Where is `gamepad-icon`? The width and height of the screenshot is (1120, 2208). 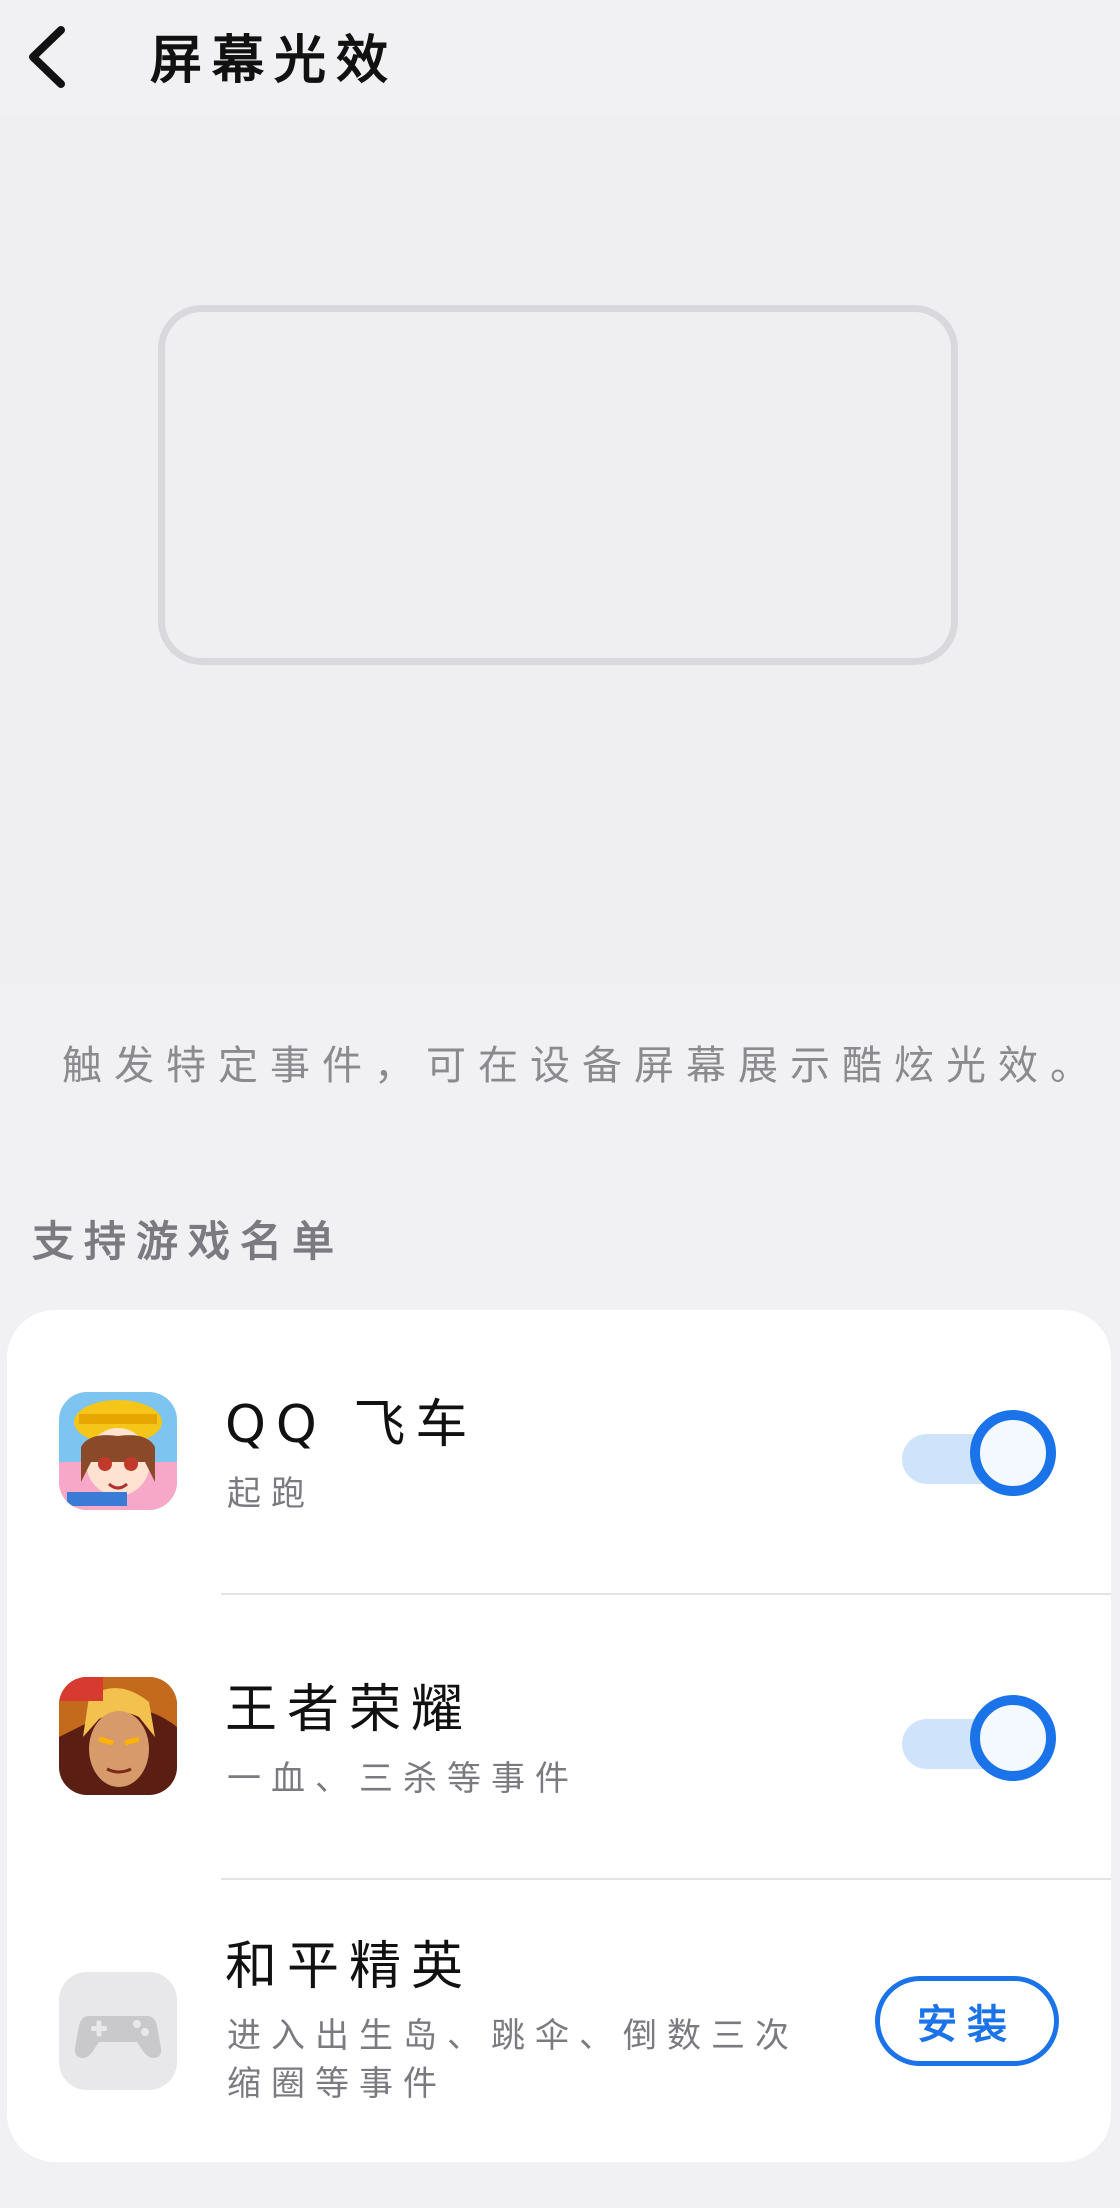 gamepad-icon is located at coordinates (118, 2031).